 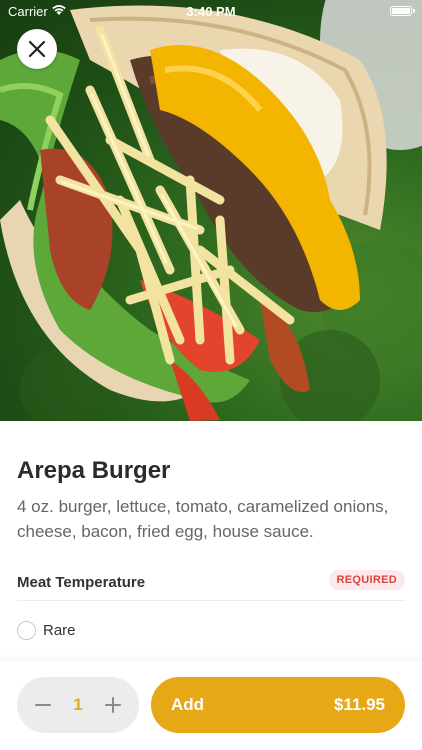 I want to click on required-badge: REQUIRED, so click(x=366, y=580).